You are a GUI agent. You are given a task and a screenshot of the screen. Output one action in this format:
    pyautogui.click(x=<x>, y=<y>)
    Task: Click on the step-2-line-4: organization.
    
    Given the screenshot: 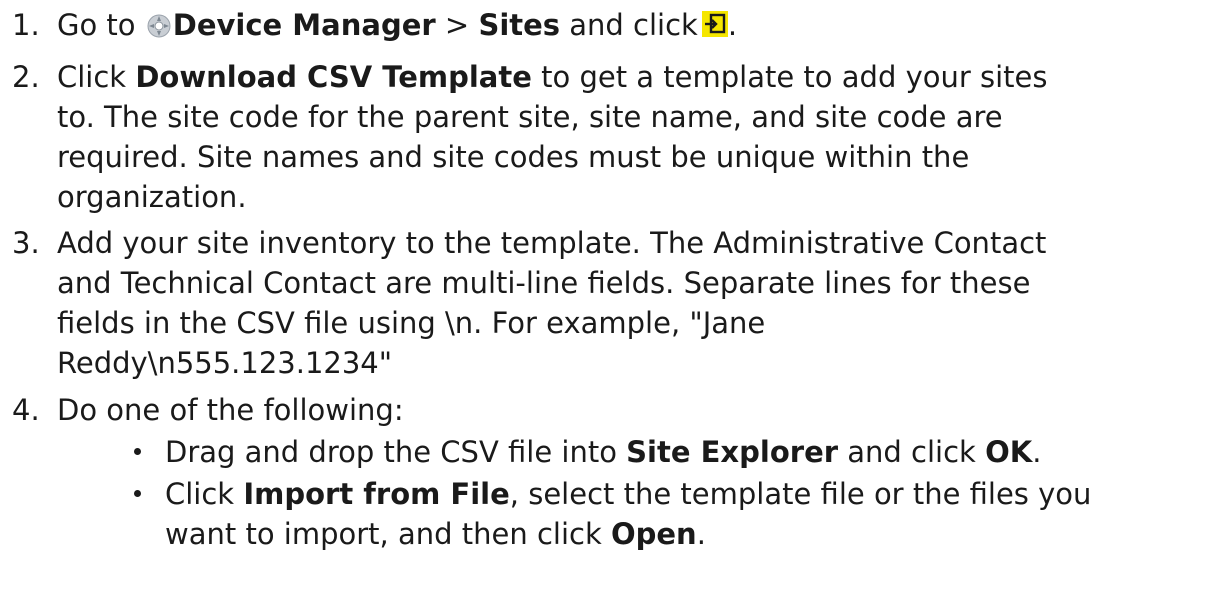 What is the action you would take?
    pyautogui.click(x=152, y=197)
    